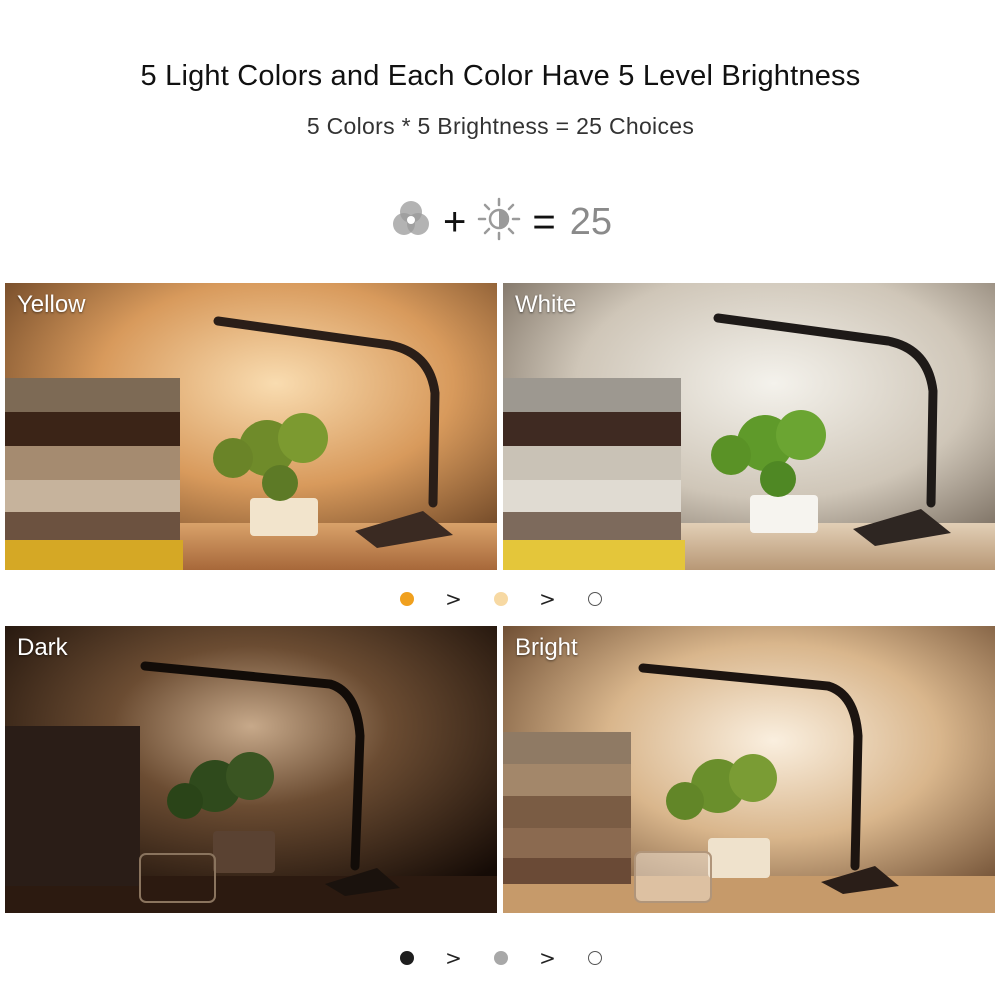 The image size is (1001, 1001). Describe the element at coordinates (544, 221) in the screenshot. I see `equals-sign: =` at that location.